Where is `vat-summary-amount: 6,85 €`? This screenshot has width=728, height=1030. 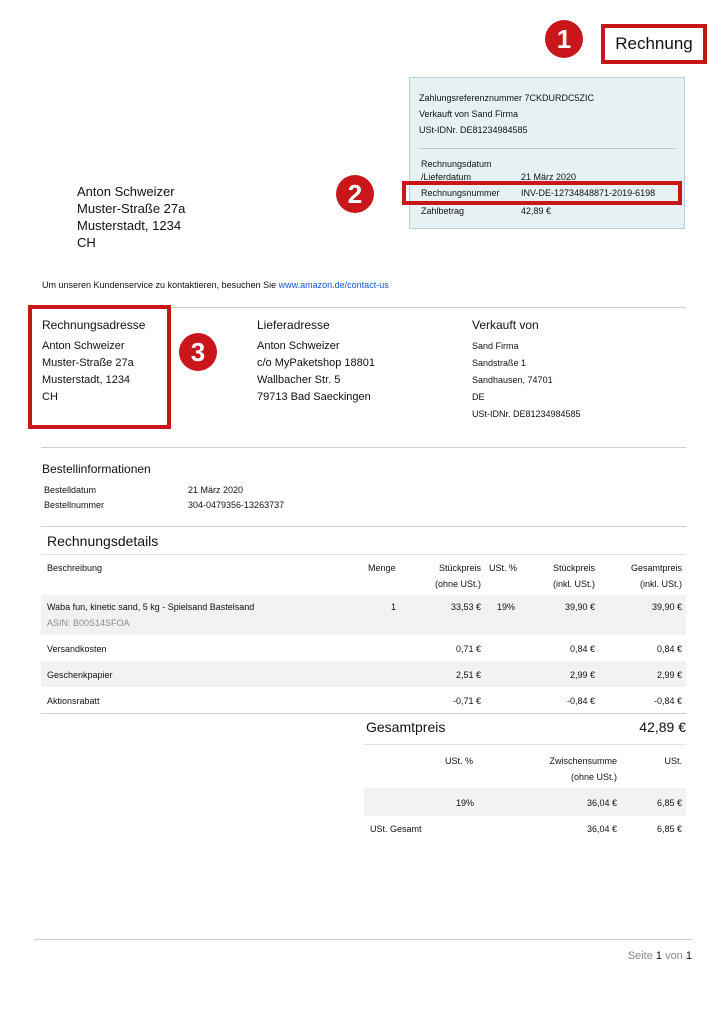
vat-summary-amount: 6,85 € is located at coordinates (669, 803).